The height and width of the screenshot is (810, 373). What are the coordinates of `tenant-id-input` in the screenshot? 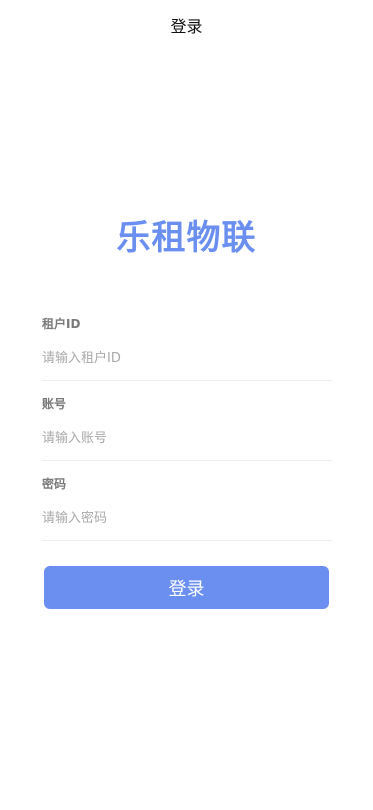 It's located at (187, 360).